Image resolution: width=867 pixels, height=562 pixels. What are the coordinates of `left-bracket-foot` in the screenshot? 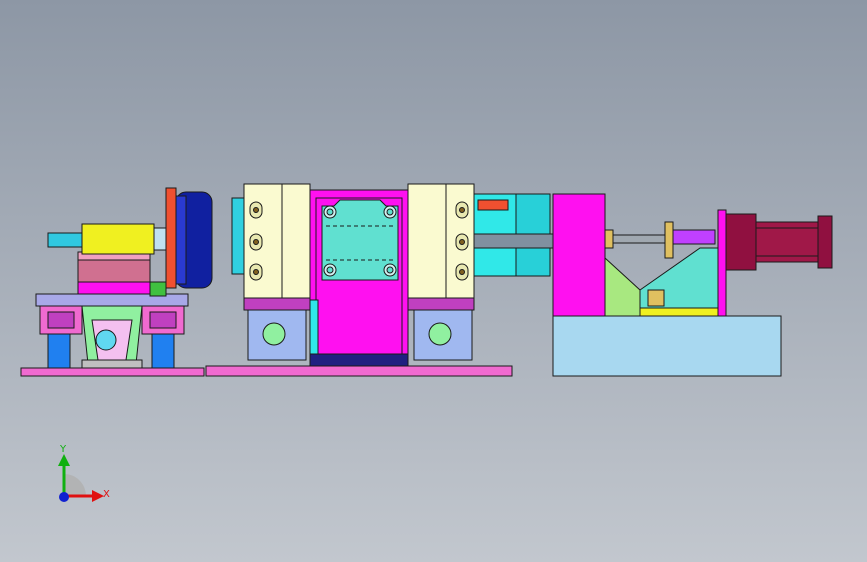 It's located at (112, 364).